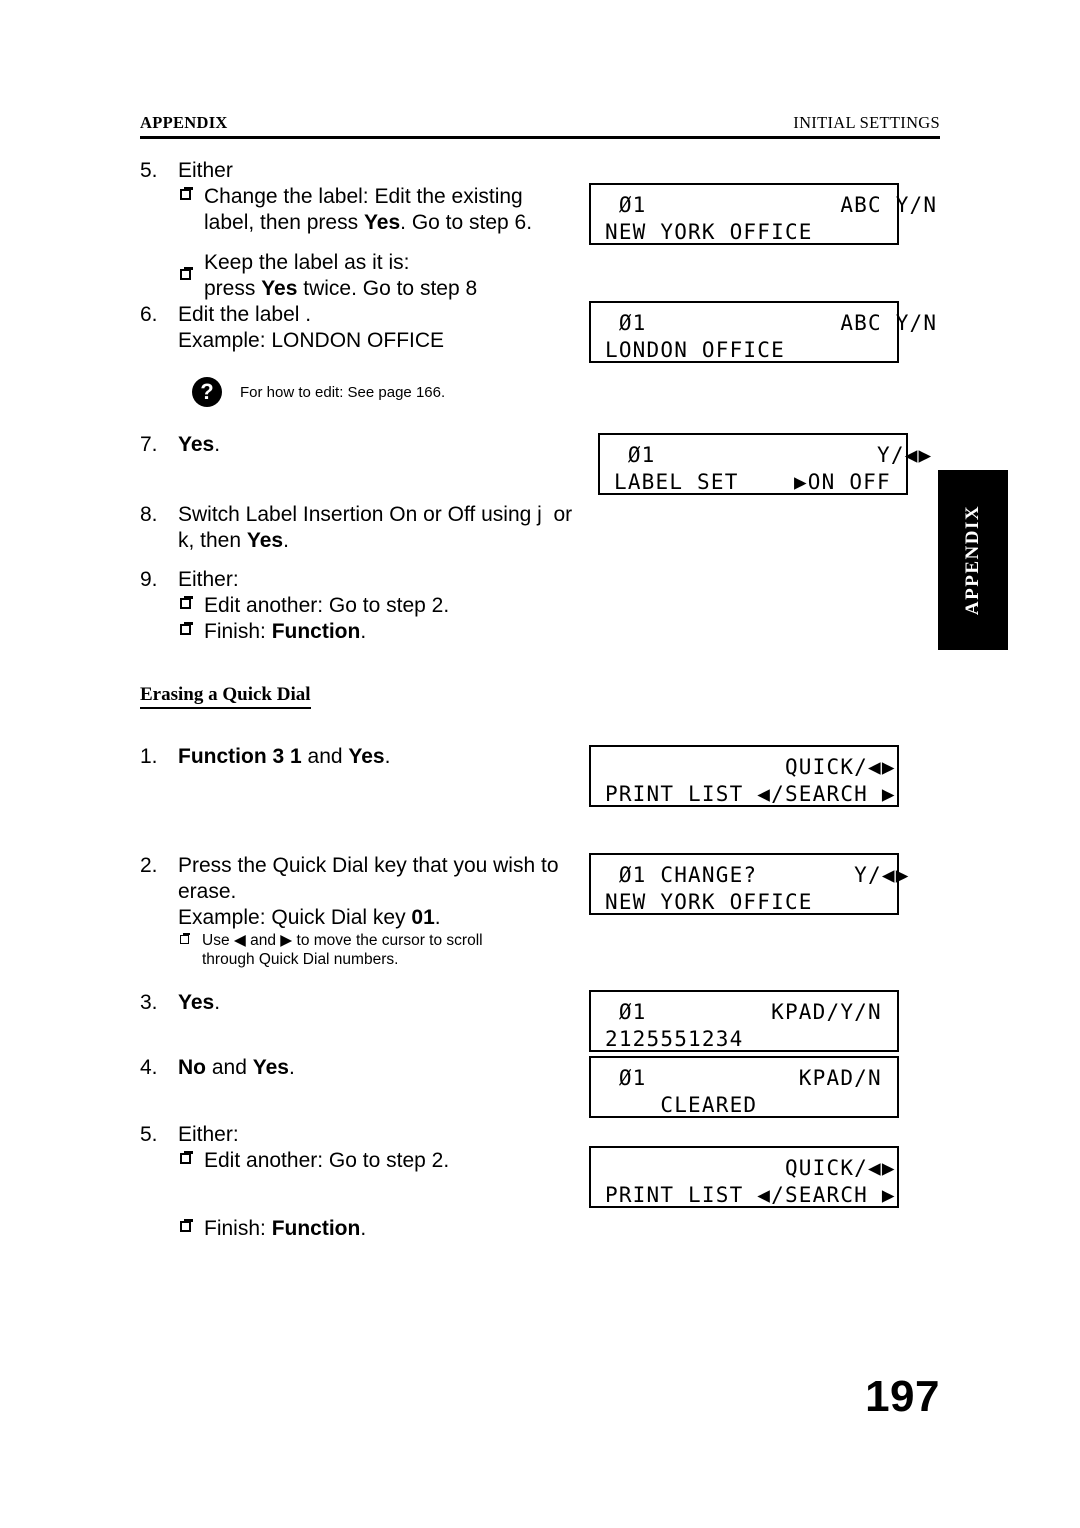 This screenshot has height=1528, width=1080. What do you see at coordinates (387, 940) in the screenshot?
I see `text: to move the cursor to scroll` at bounding box center [387, 940].